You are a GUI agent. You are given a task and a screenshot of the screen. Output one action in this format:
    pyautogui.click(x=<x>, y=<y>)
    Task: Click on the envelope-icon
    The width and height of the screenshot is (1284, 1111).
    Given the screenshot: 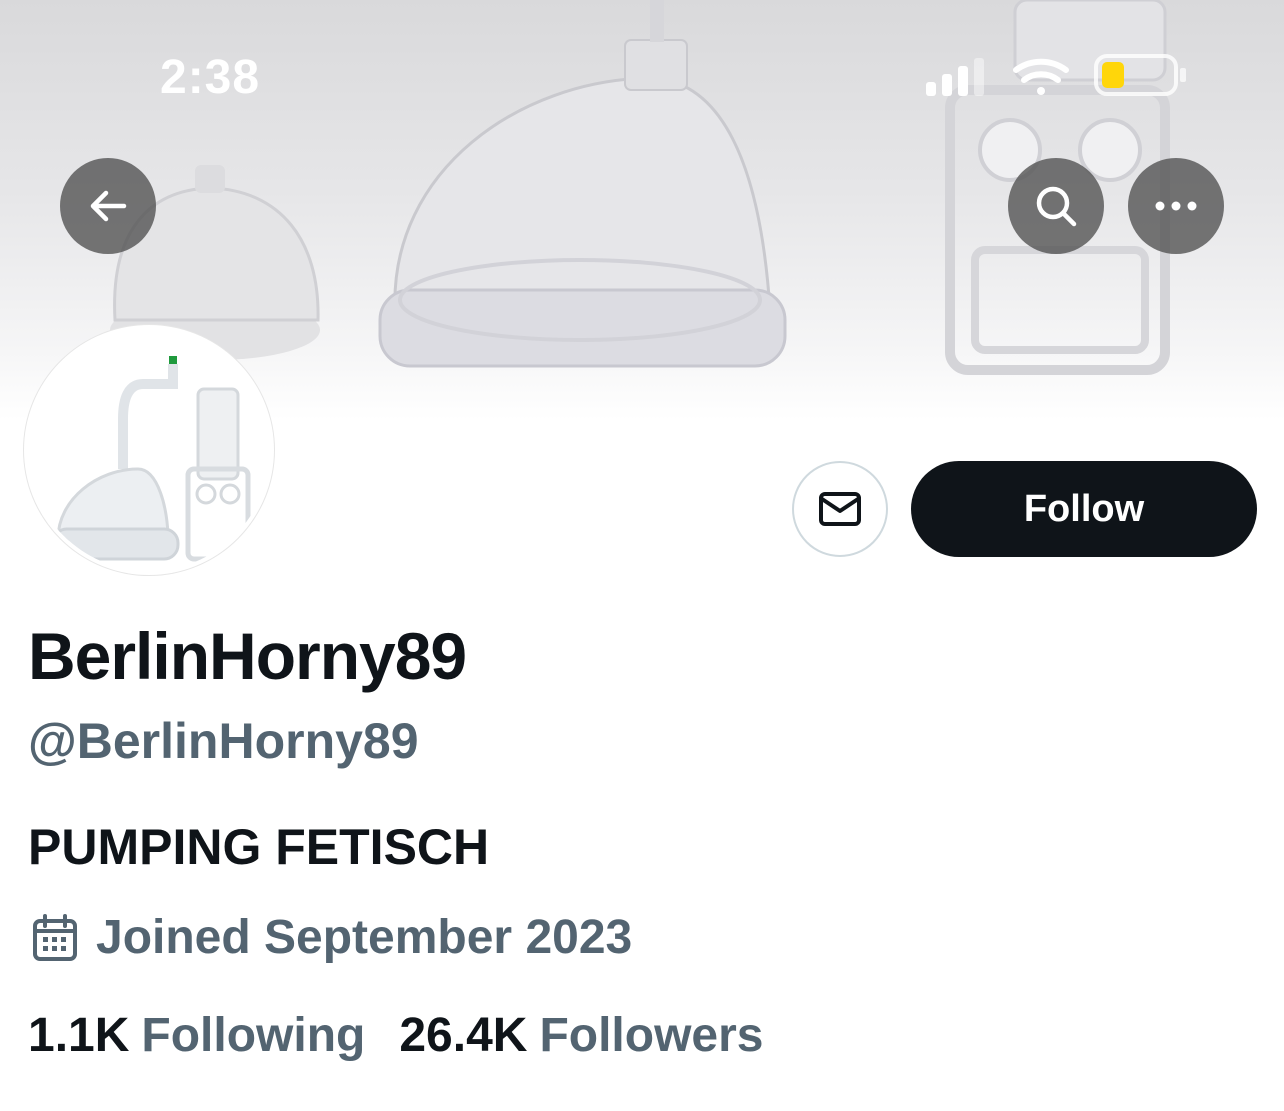 What is the action you would take?
    pyautogui.click(x=840, y=509)
    